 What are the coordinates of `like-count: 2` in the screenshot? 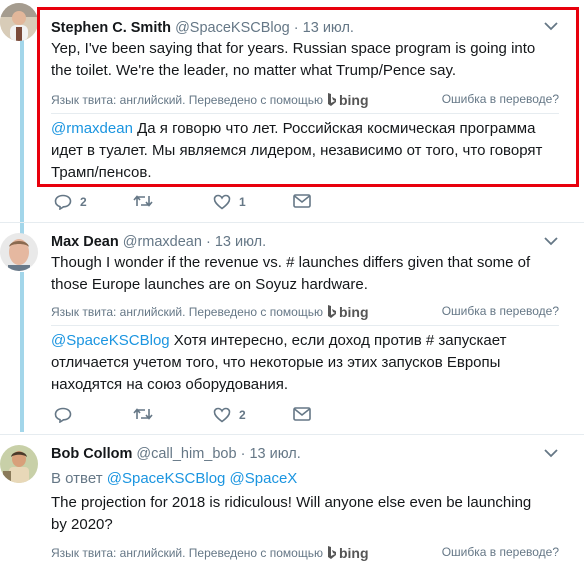 It's located at (242, 415).